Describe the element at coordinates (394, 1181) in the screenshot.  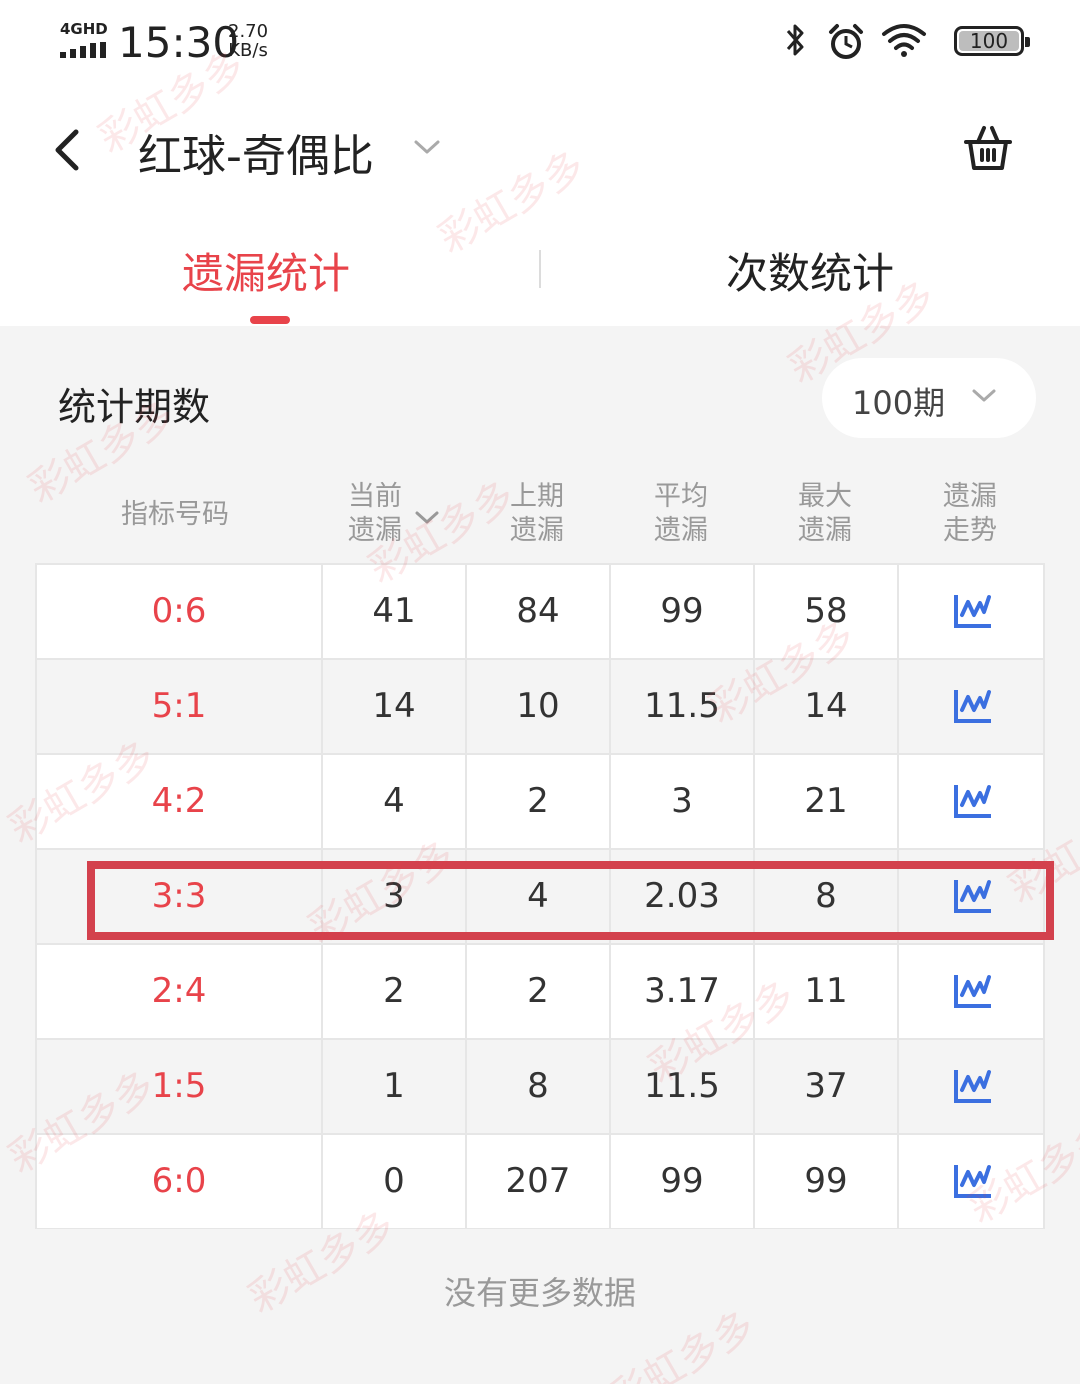
I see `cell-current: 0` at that location.